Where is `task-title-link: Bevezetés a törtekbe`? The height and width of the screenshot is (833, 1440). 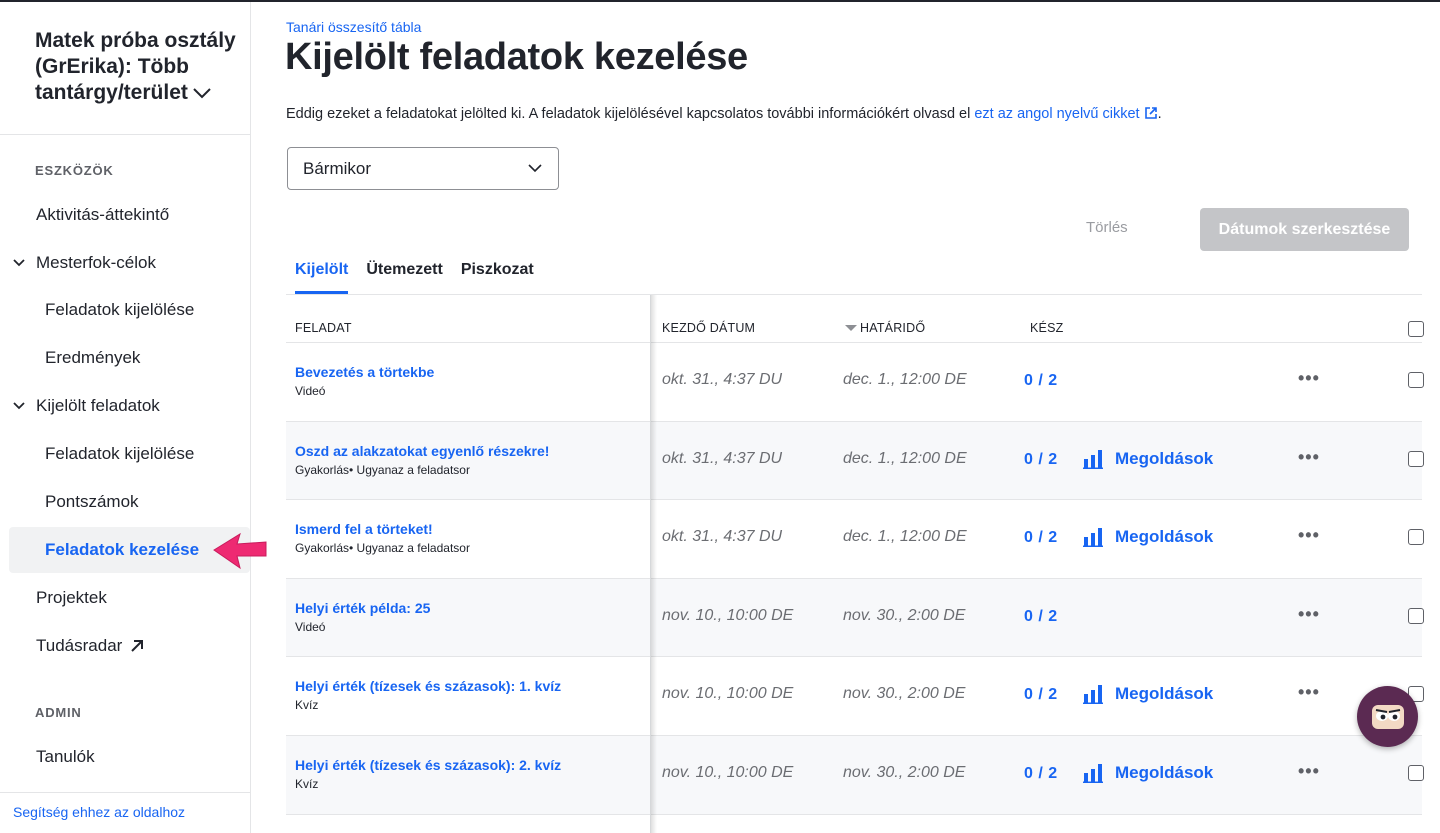
task-title-link: Bevezetés a törtekbe is located at coordinates (364, 372).